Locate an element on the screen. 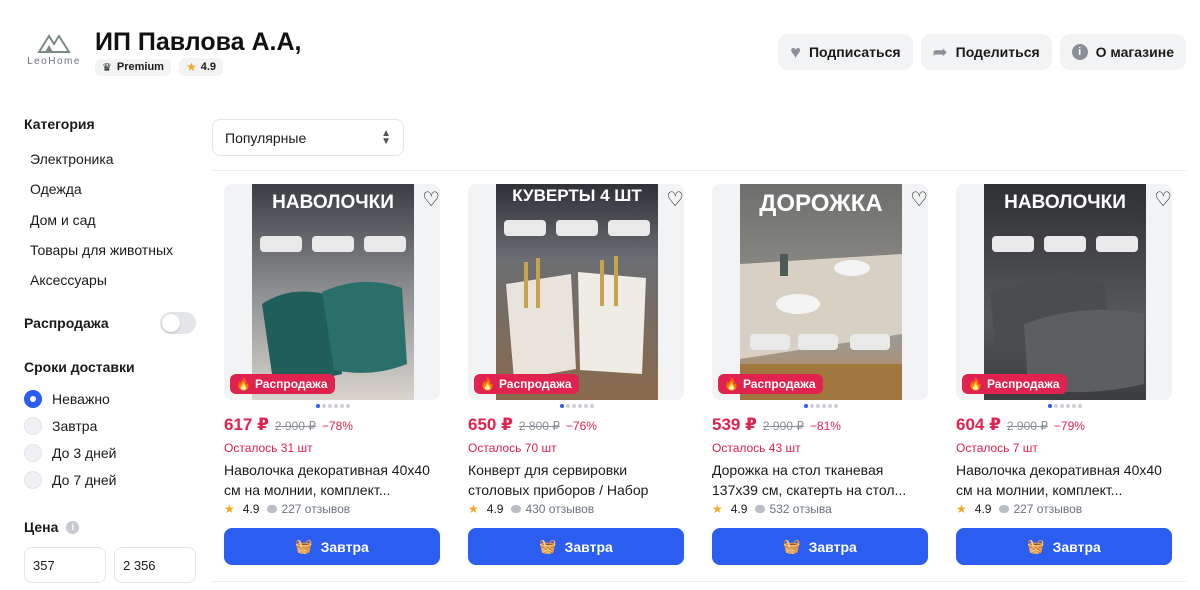 The image size is (1200, 590). discount: −79% is located at coordinates (1069, 426).